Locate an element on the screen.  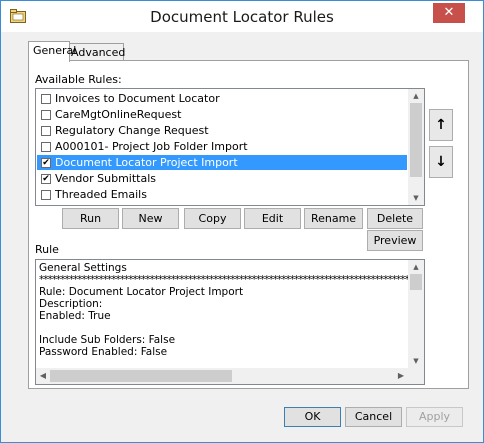
ok-button: OK is located at coordinates (312, 417).